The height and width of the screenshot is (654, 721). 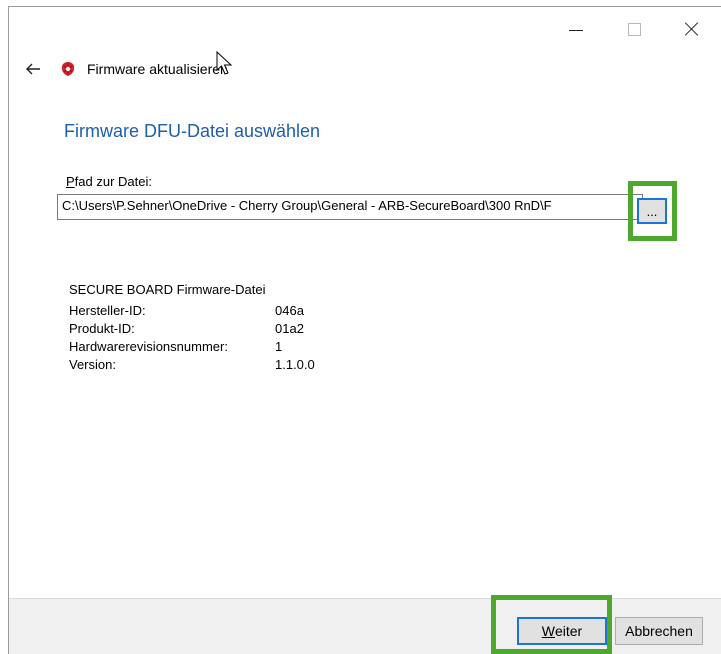 What do you see at coordinates (224, 63) in the screenshot?
I see `mouse-cursor-icon` at bounding box center [224, 63].